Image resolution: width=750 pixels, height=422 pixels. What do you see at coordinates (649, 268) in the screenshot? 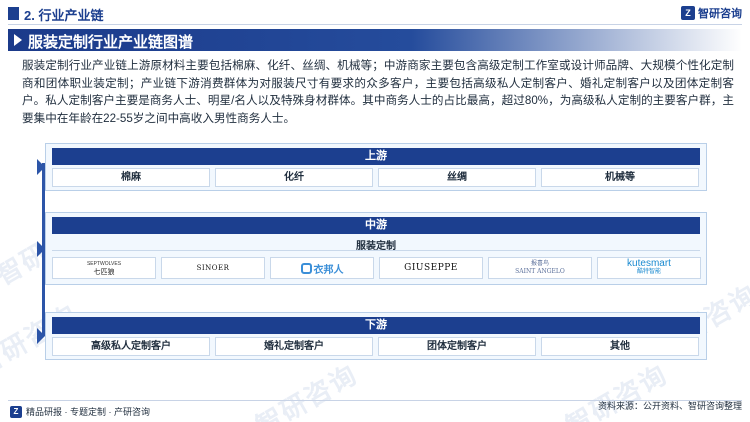
I see `brand-logo-kutesmart: kutesmart 酷特智能` at bounding box center [649, 268].